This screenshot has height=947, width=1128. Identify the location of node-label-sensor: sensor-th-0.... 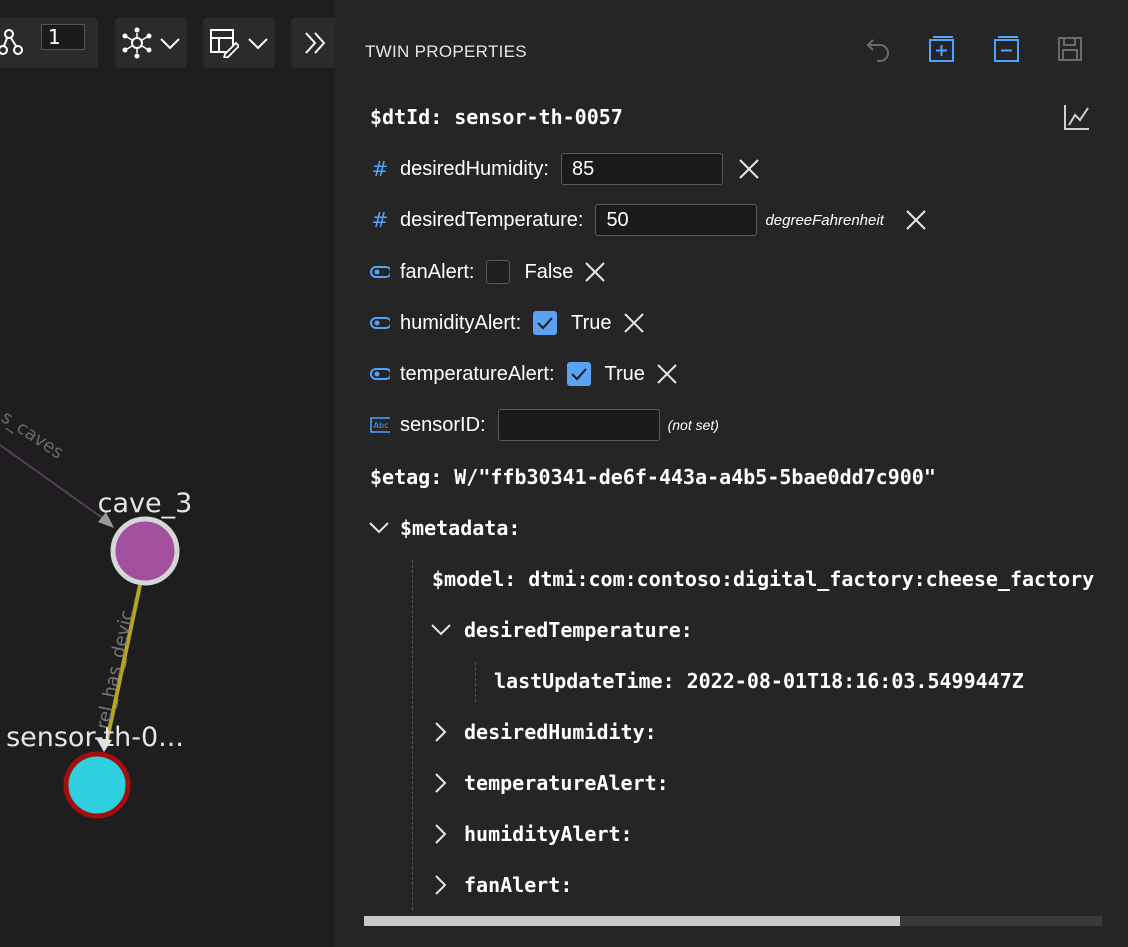
(95, 737).